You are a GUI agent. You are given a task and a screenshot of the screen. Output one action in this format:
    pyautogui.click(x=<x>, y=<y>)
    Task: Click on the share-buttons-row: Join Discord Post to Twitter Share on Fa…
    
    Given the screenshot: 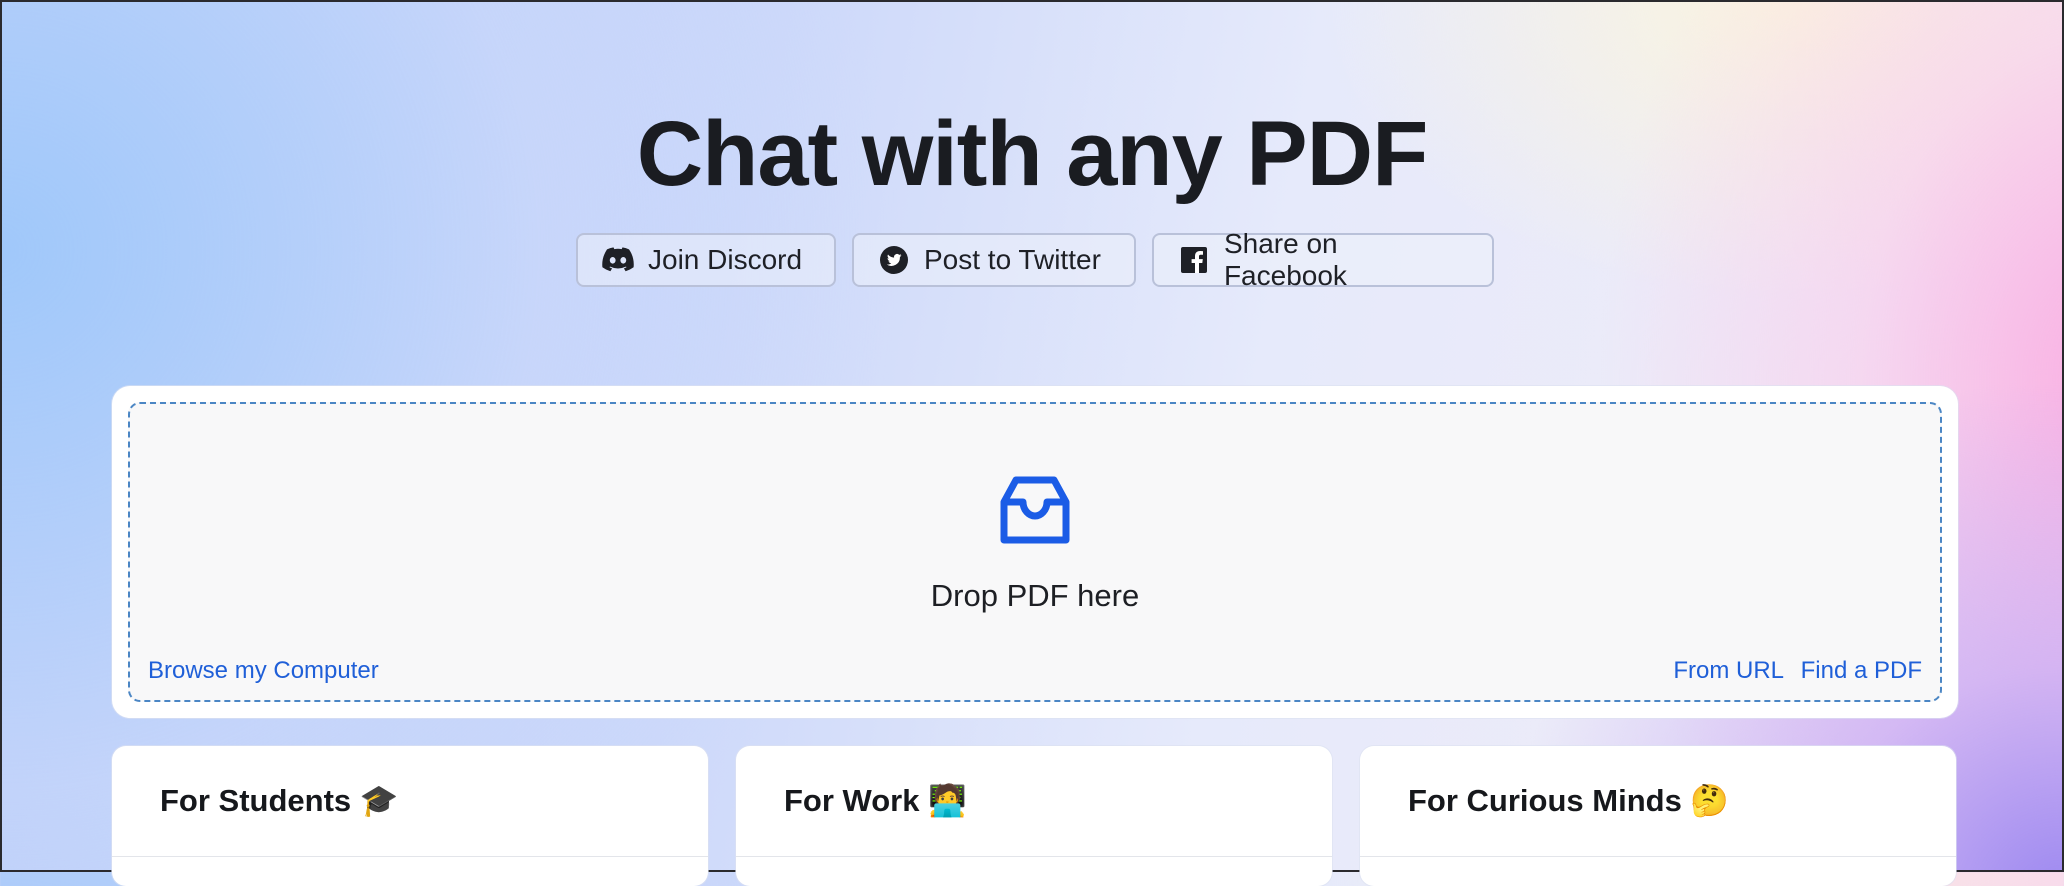 What is the action you would take?
    pyautogui.click(x=1032, y=259)
    